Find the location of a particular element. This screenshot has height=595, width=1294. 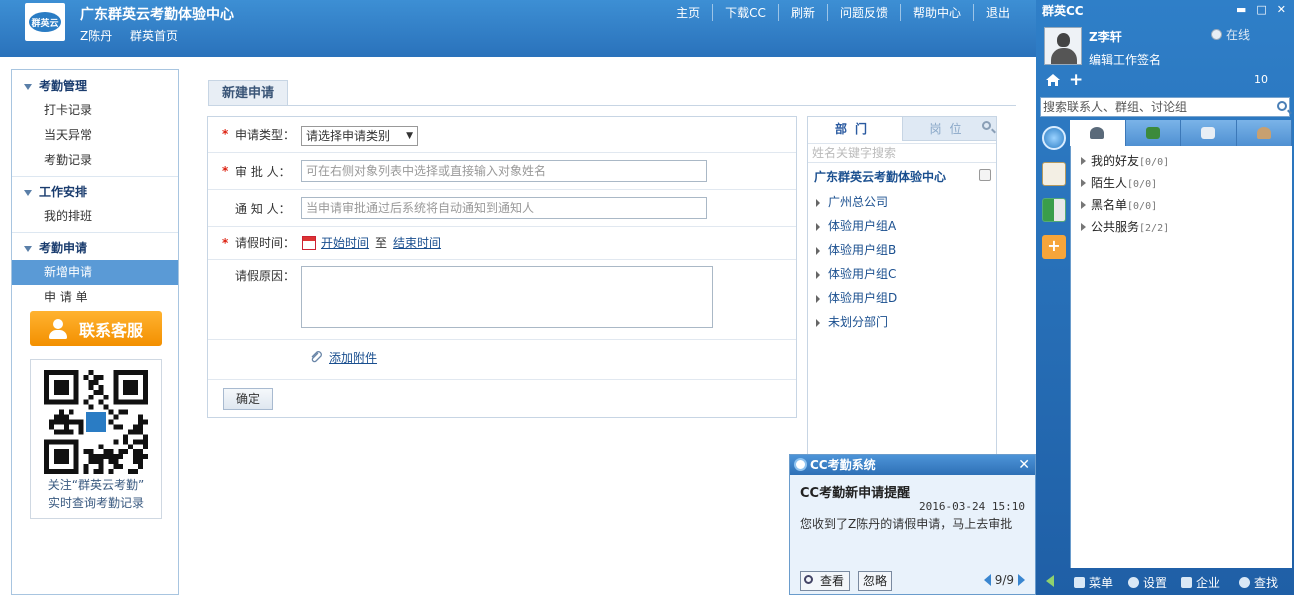

add-icon: + is located at coordinates (1076, 80).